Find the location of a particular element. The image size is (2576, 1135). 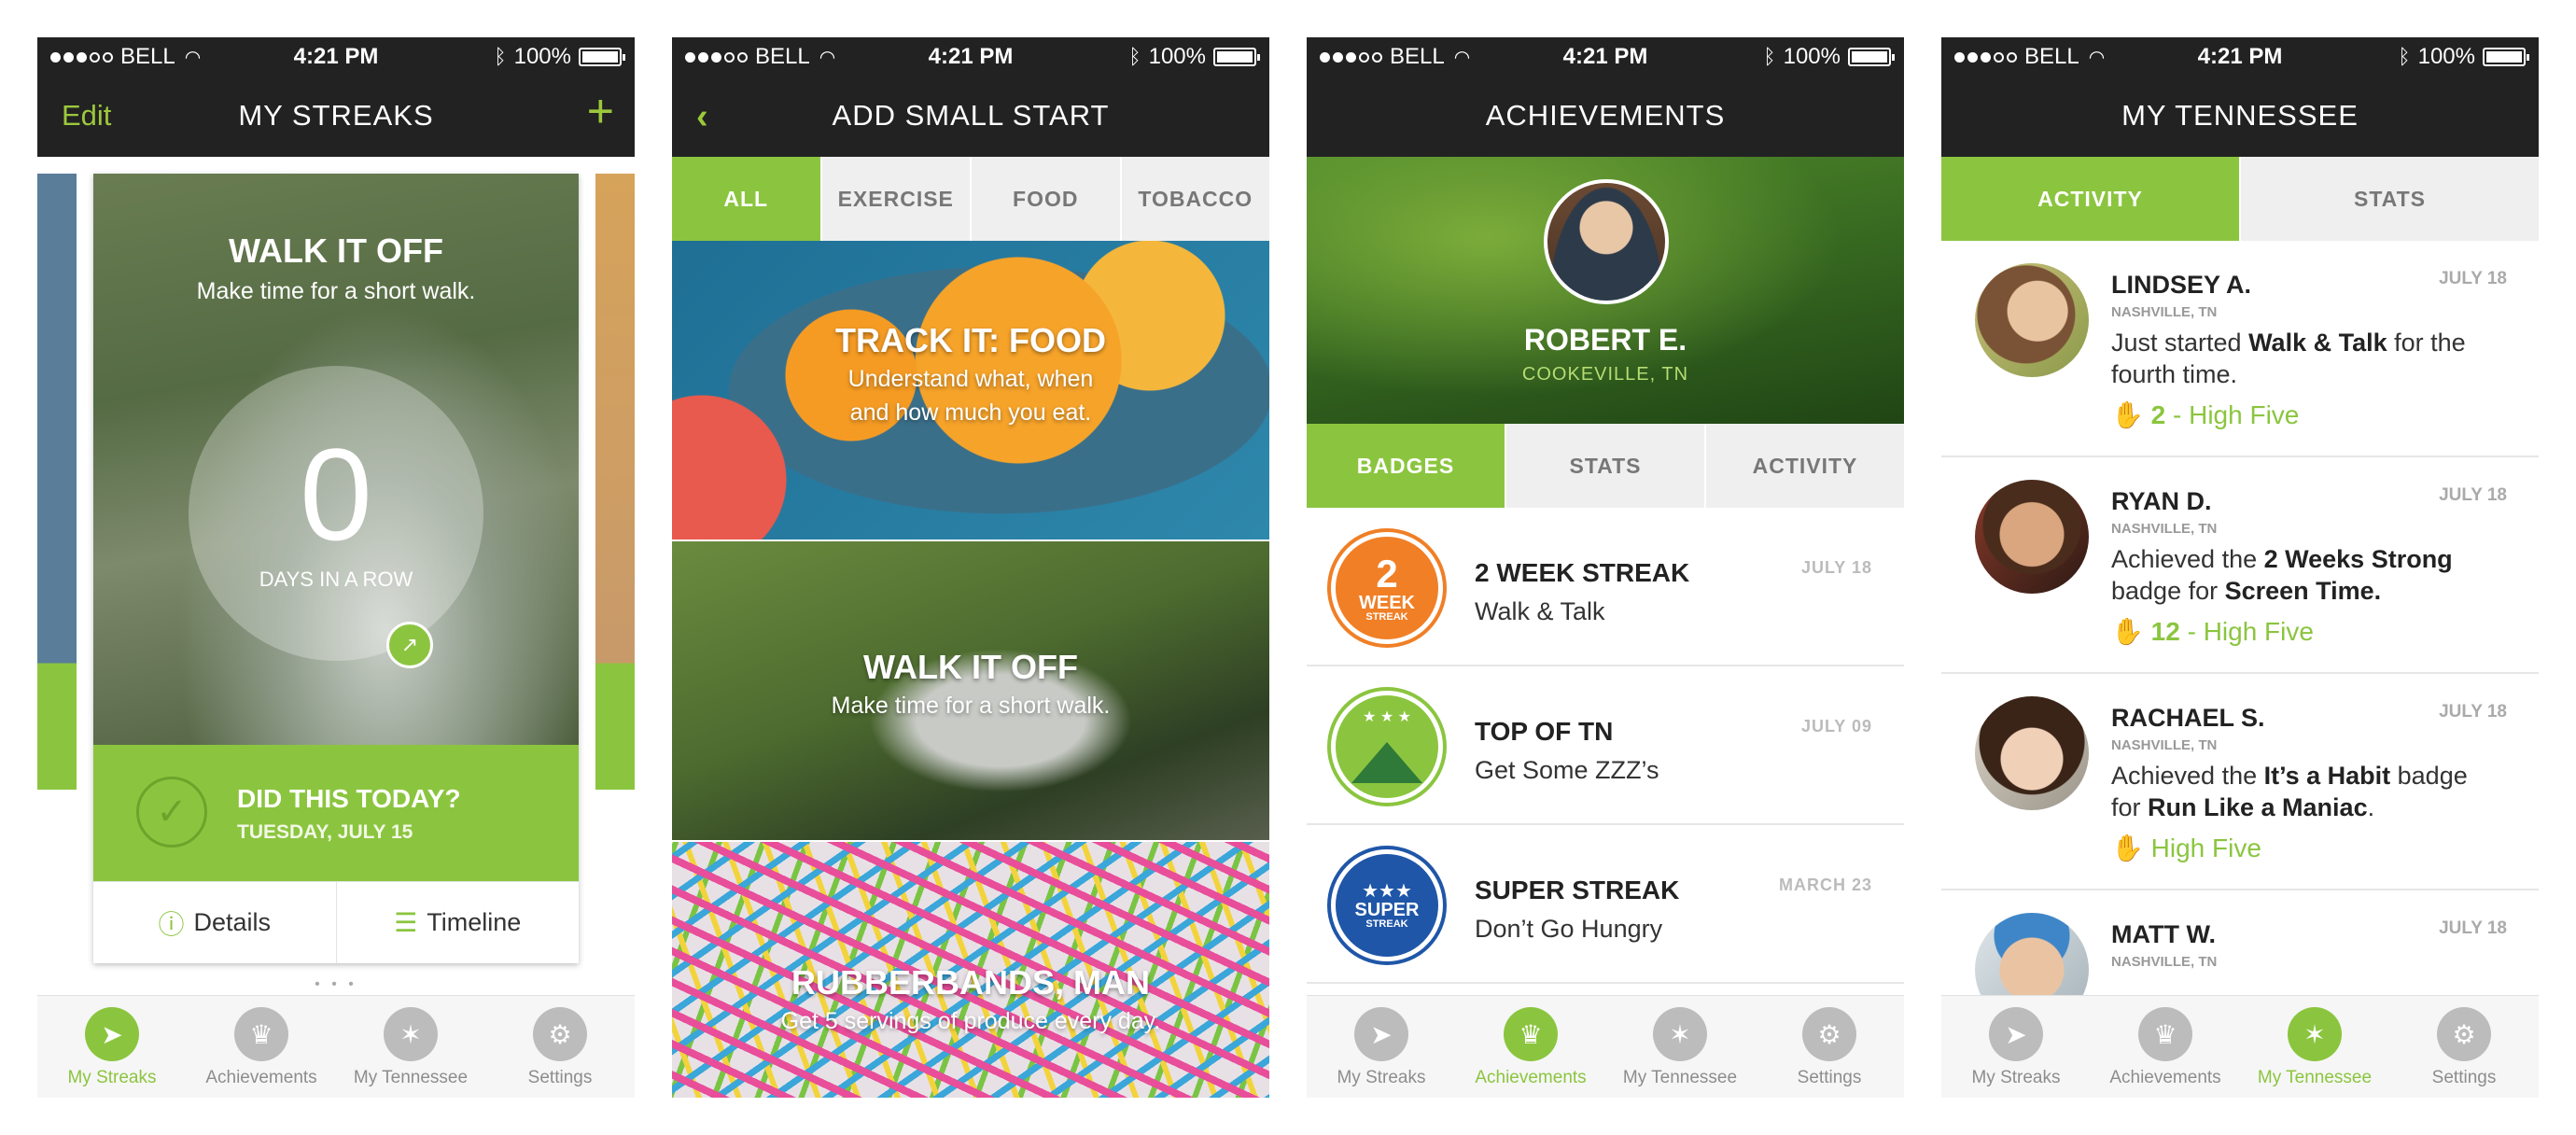

small-start-tile: WALK IT OFF Make time for a short walk. is located at coordinates (970, 690).